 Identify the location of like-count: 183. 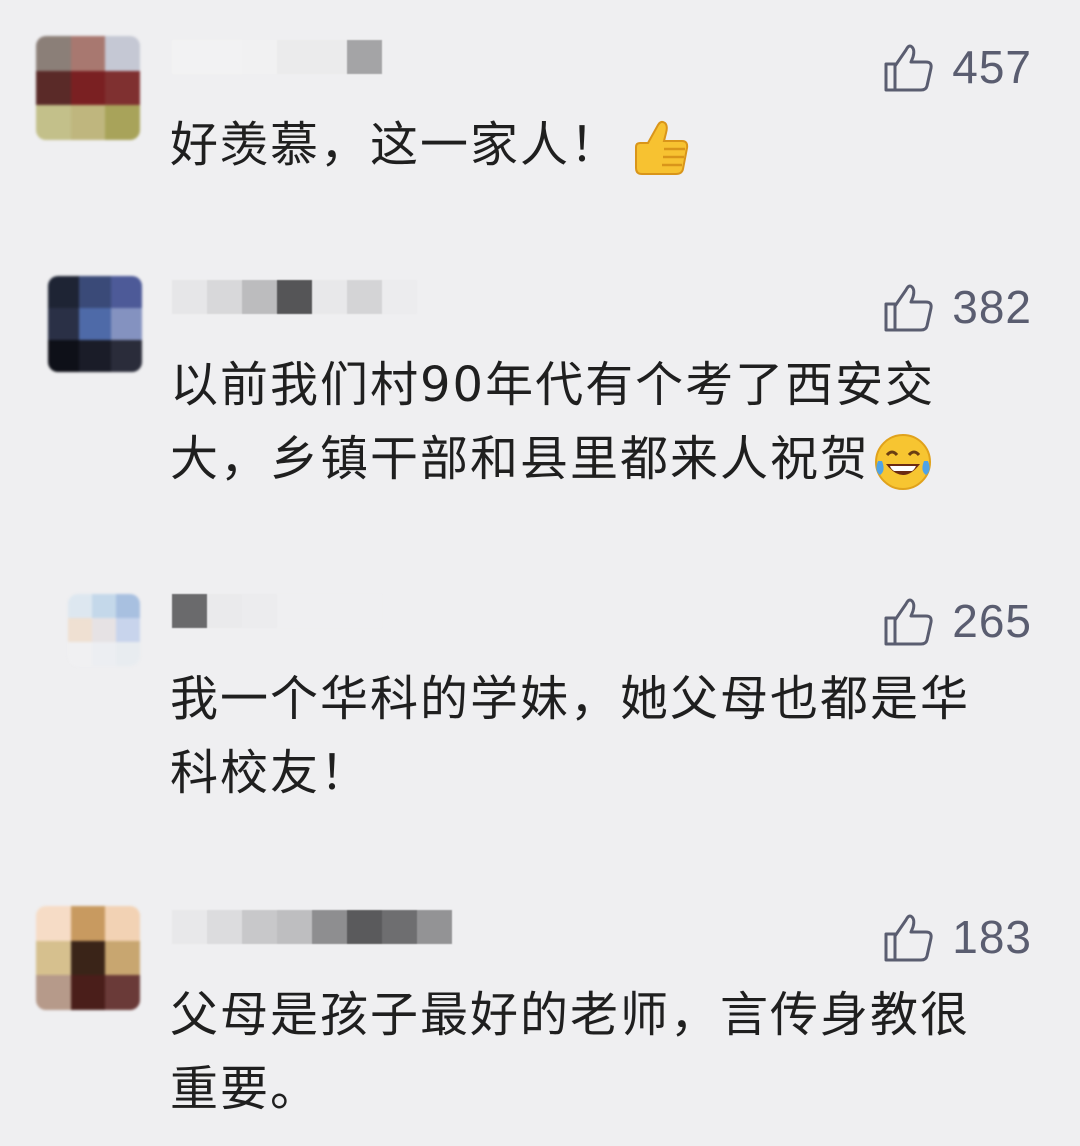
(992, 937).